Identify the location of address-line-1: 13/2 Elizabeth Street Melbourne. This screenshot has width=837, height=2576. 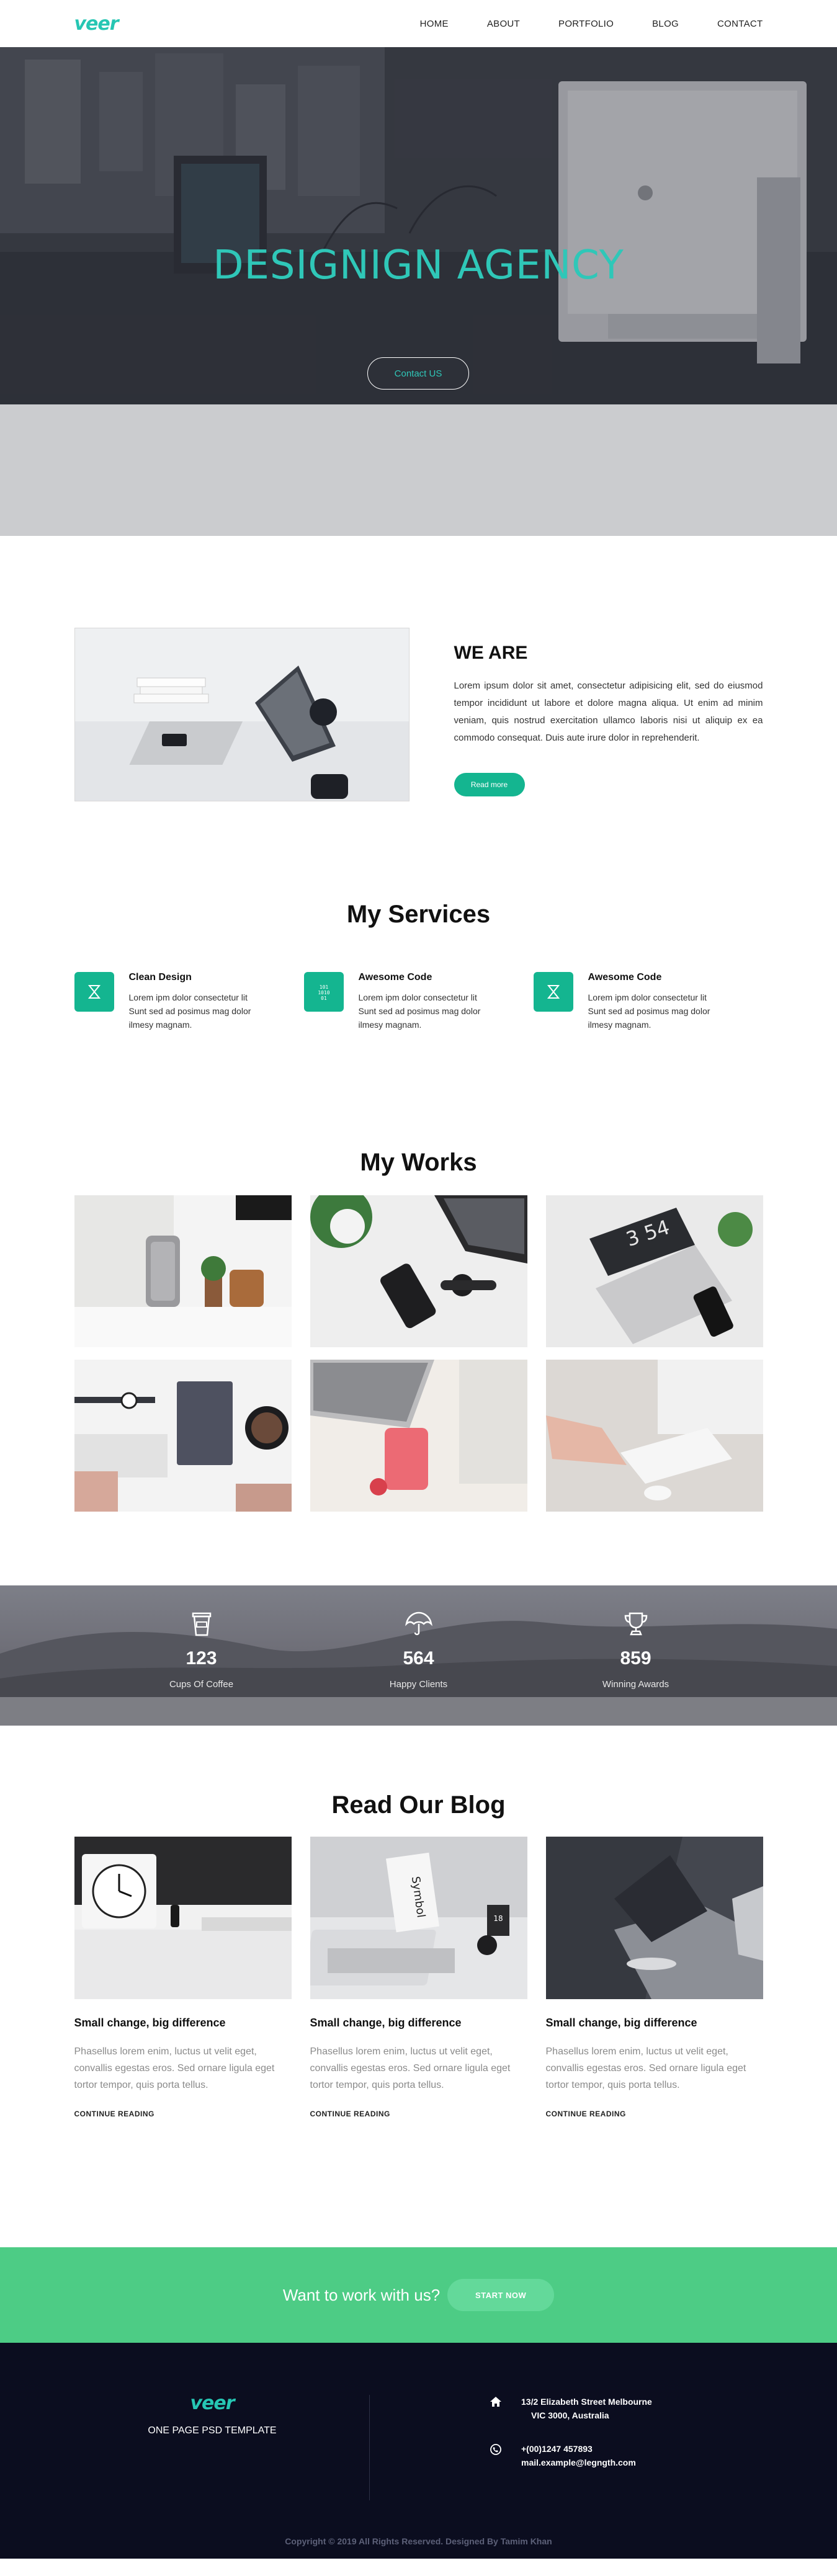
(586, 2402).